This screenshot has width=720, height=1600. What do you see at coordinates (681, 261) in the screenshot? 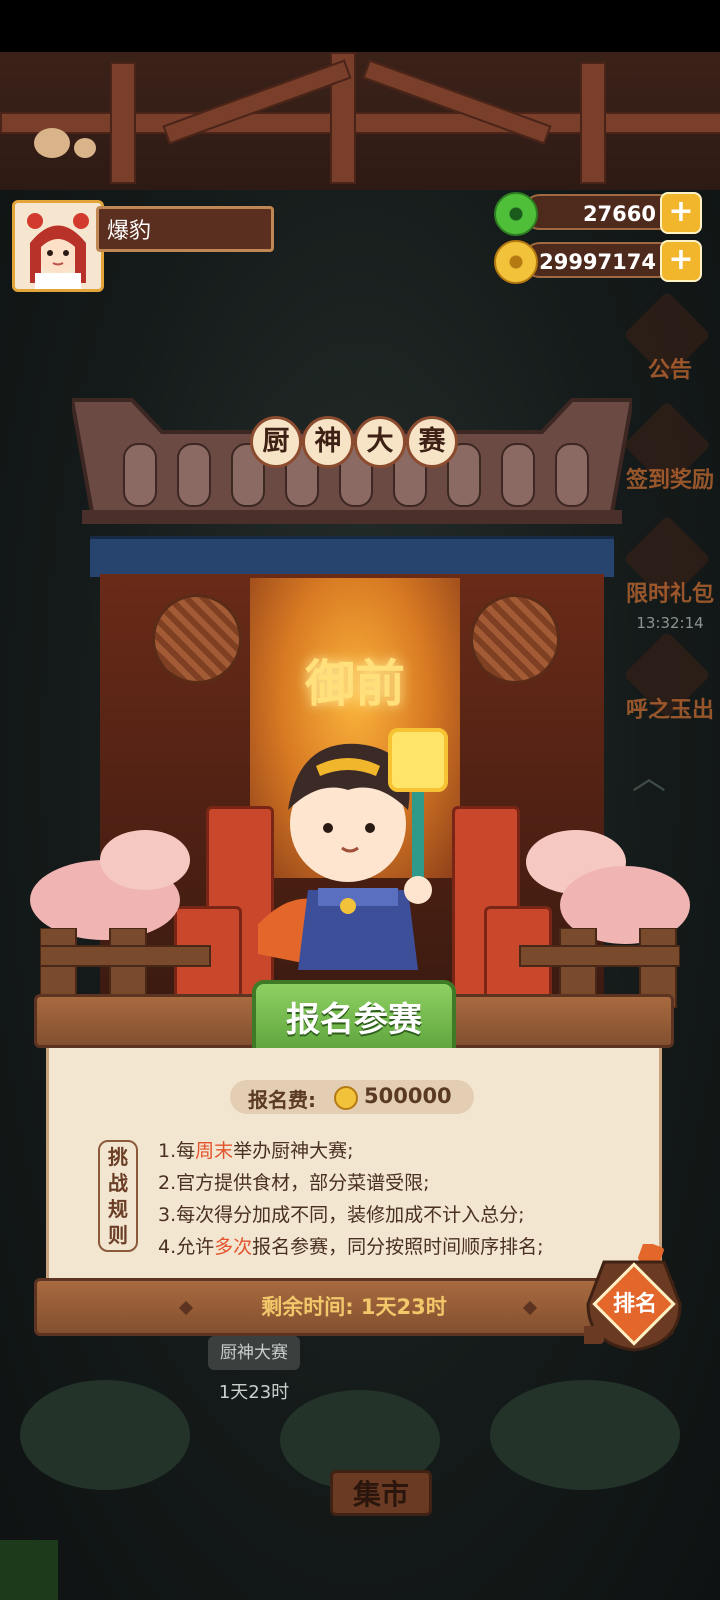
I see `add-coin-button: +` at bounding box center [681, 261].